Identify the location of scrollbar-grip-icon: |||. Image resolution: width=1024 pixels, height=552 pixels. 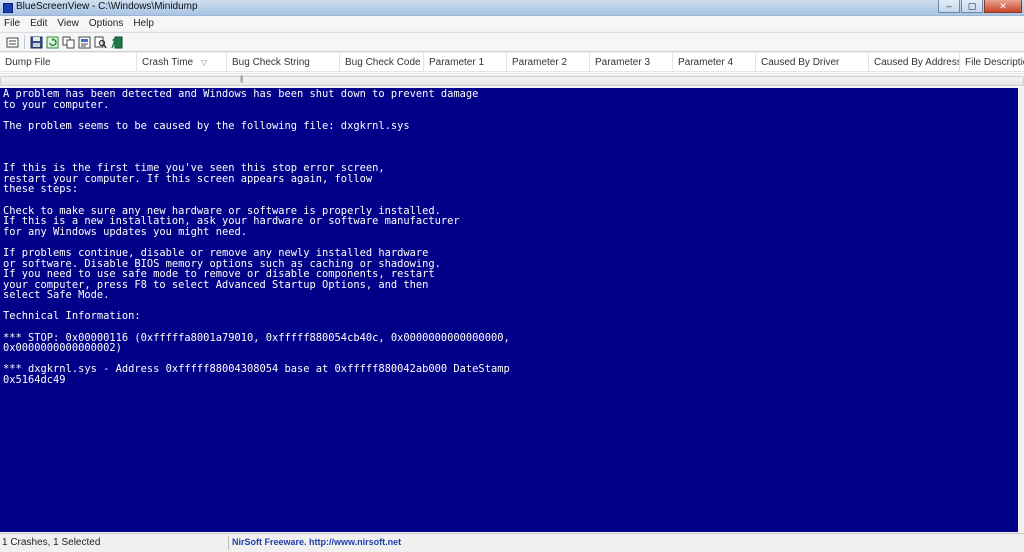
(242, 79).